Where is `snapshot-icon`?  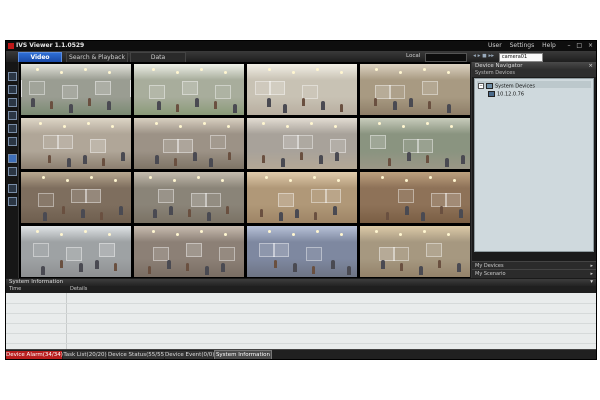 snapshot-icon is located at coordinates (12, 128).